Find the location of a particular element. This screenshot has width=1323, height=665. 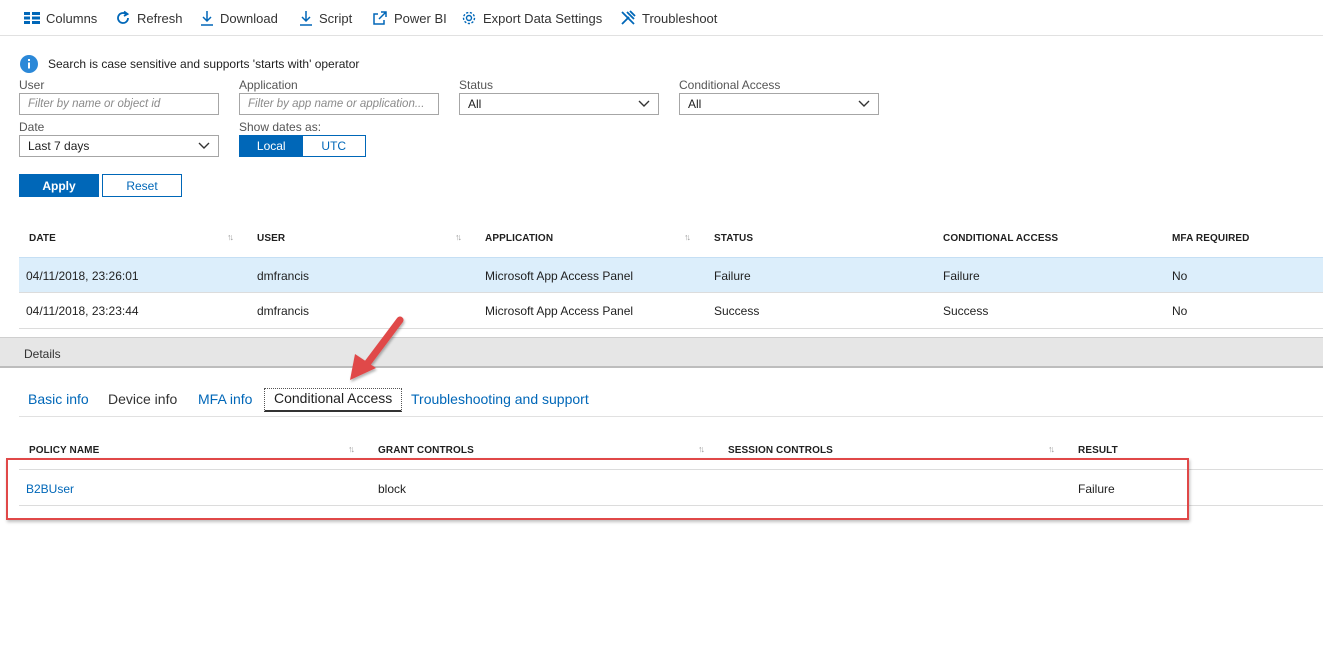

row-date: 04/11/2018, 23:23:44 is located at coordinates (82, 311).